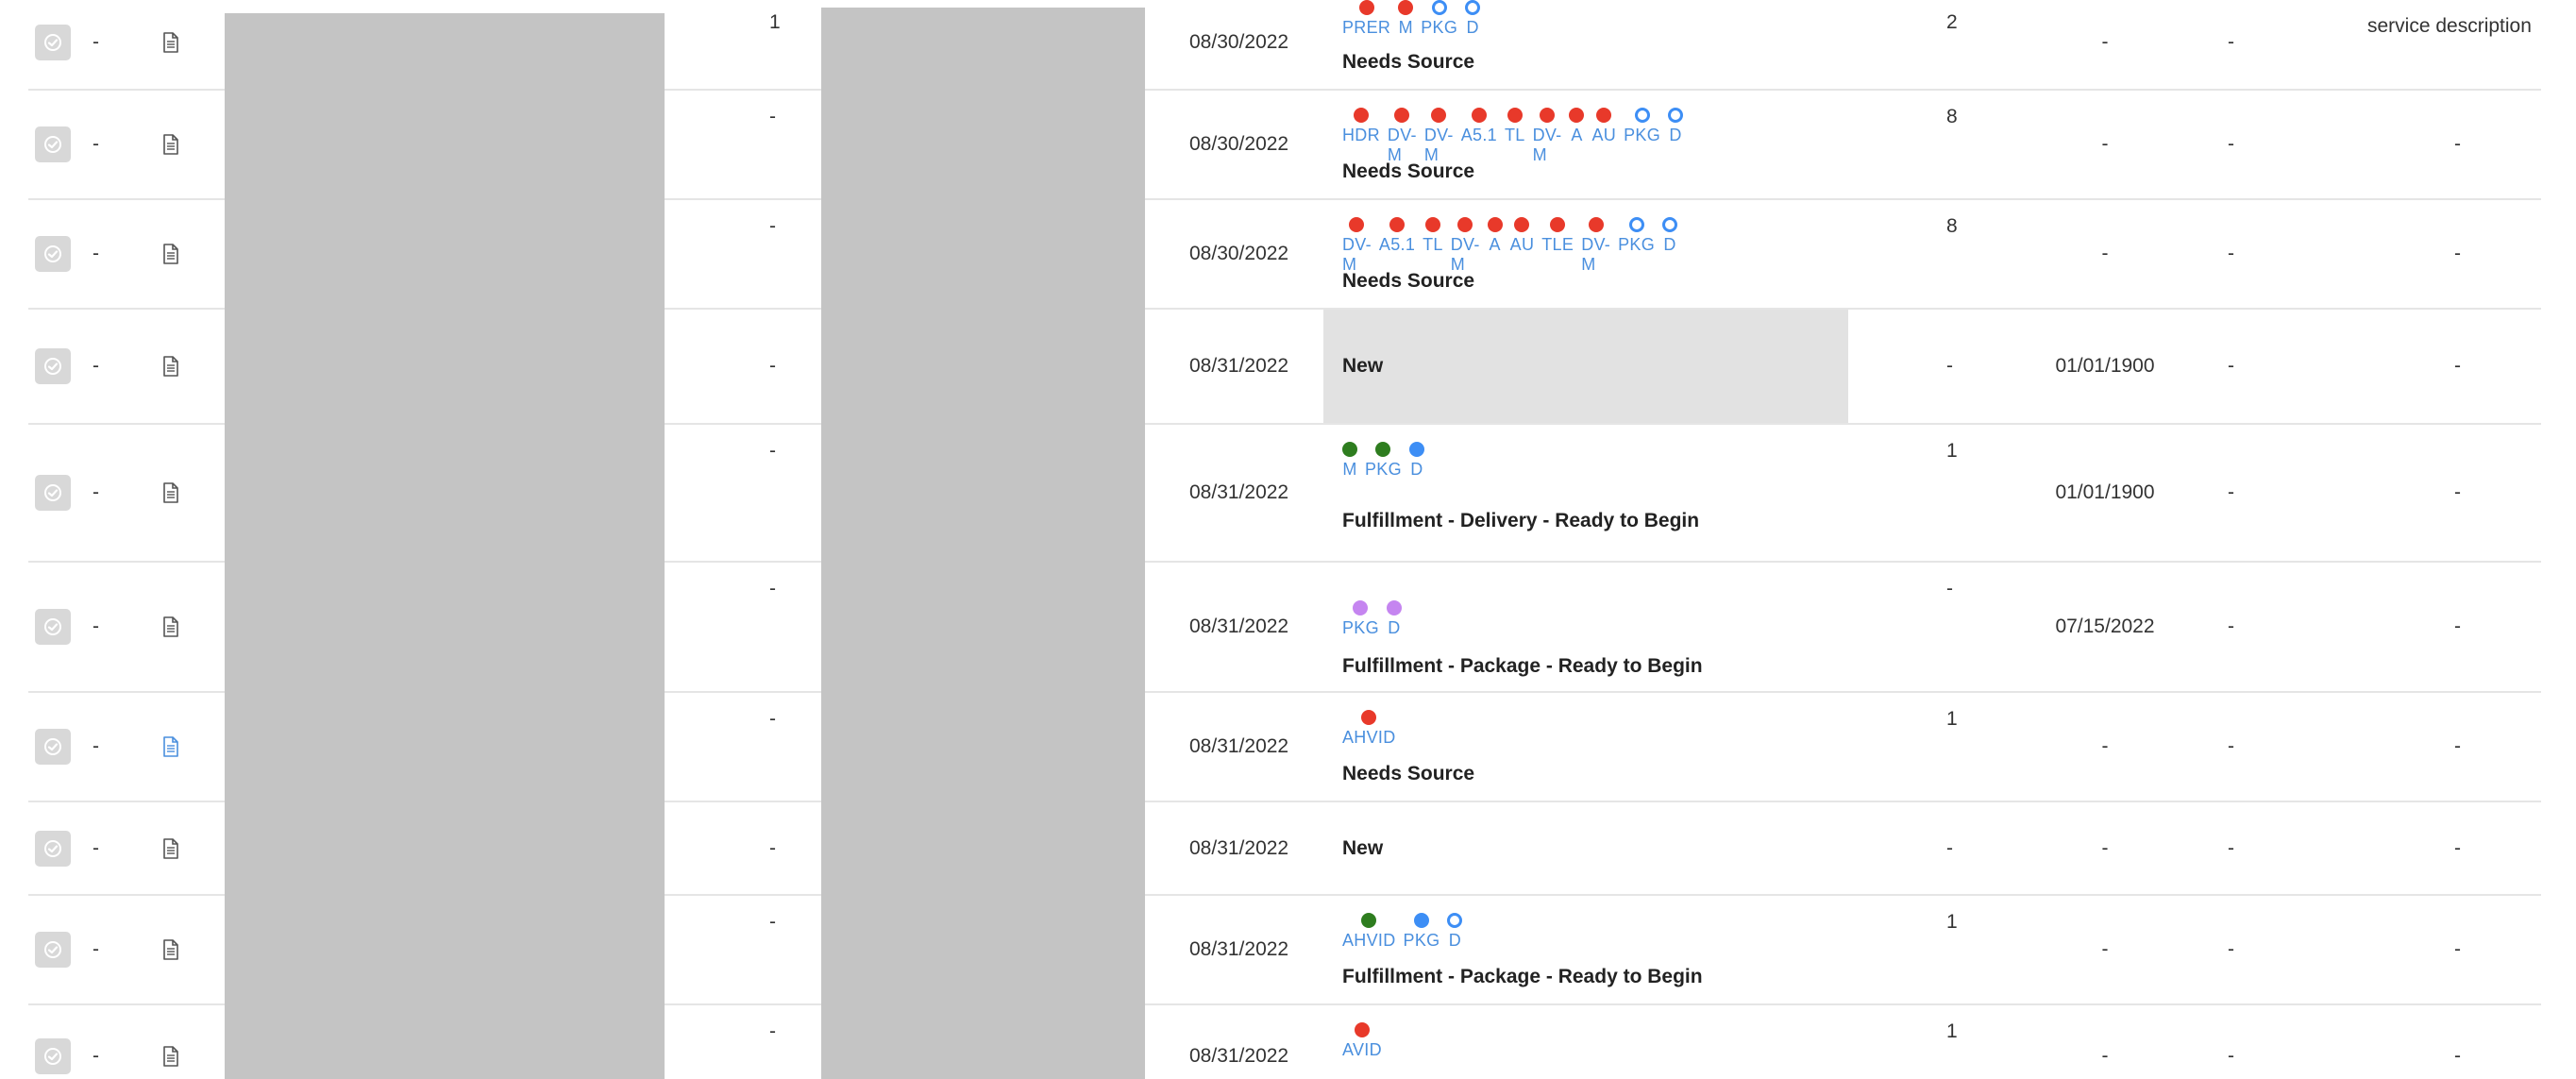 This screenshot has height=1079, width=2576. I want to click on element-chip: AVID, so click(1362, 1041).